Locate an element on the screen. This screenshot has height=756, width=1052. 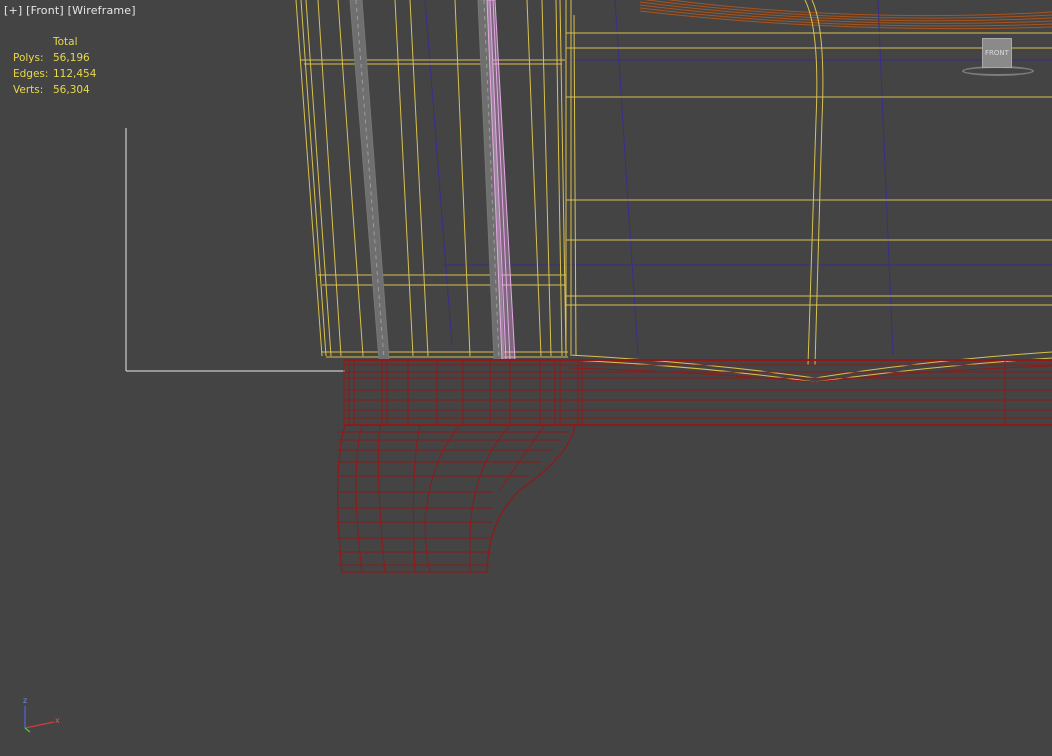
stats-value: 56,304 is located at coordinates (71, 90).